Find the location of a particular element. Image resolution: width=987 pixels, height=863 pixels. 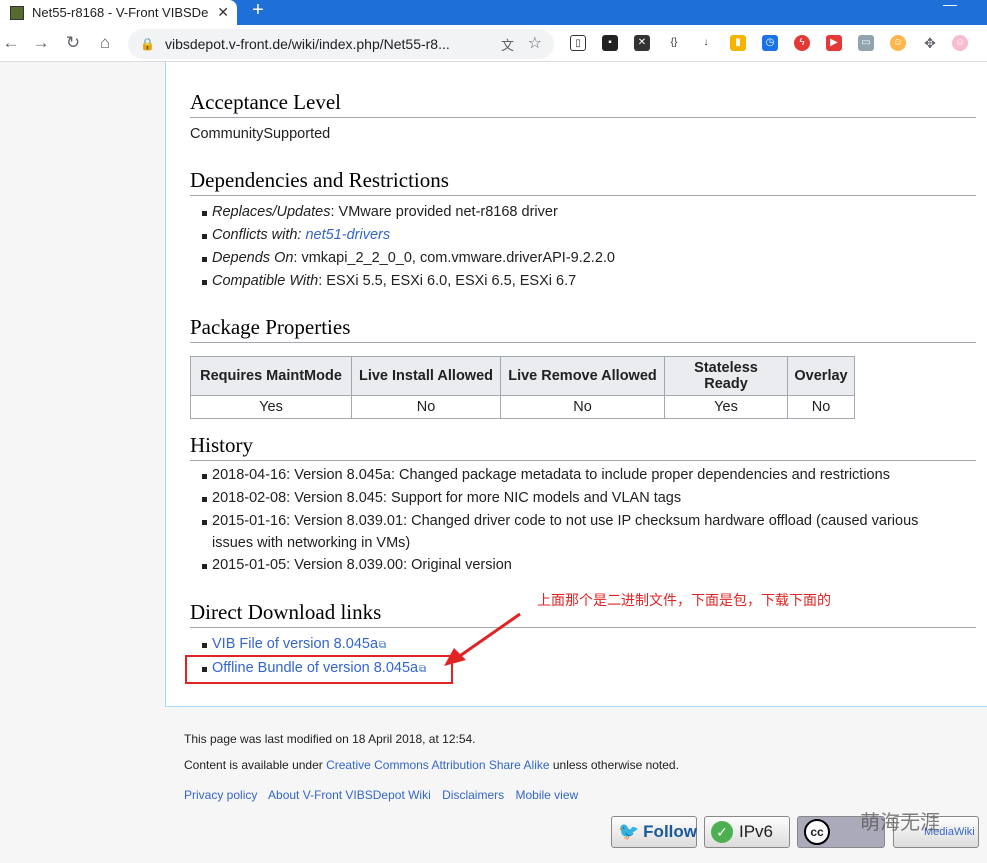

minimize-icon: — is located at coordinates (950, 6).